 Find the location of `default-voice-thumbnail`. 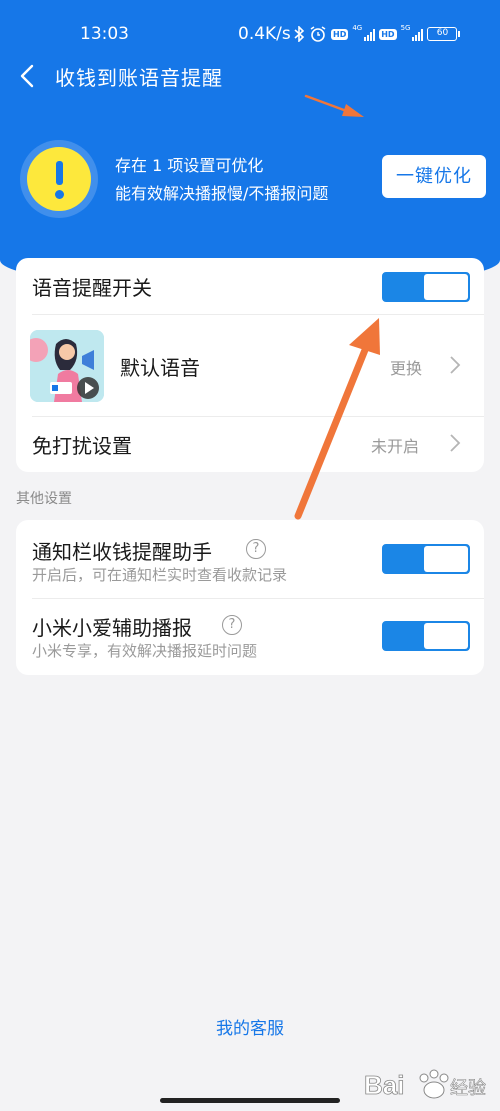

default-voice-thumbnail is located at coordinates (67, 366).